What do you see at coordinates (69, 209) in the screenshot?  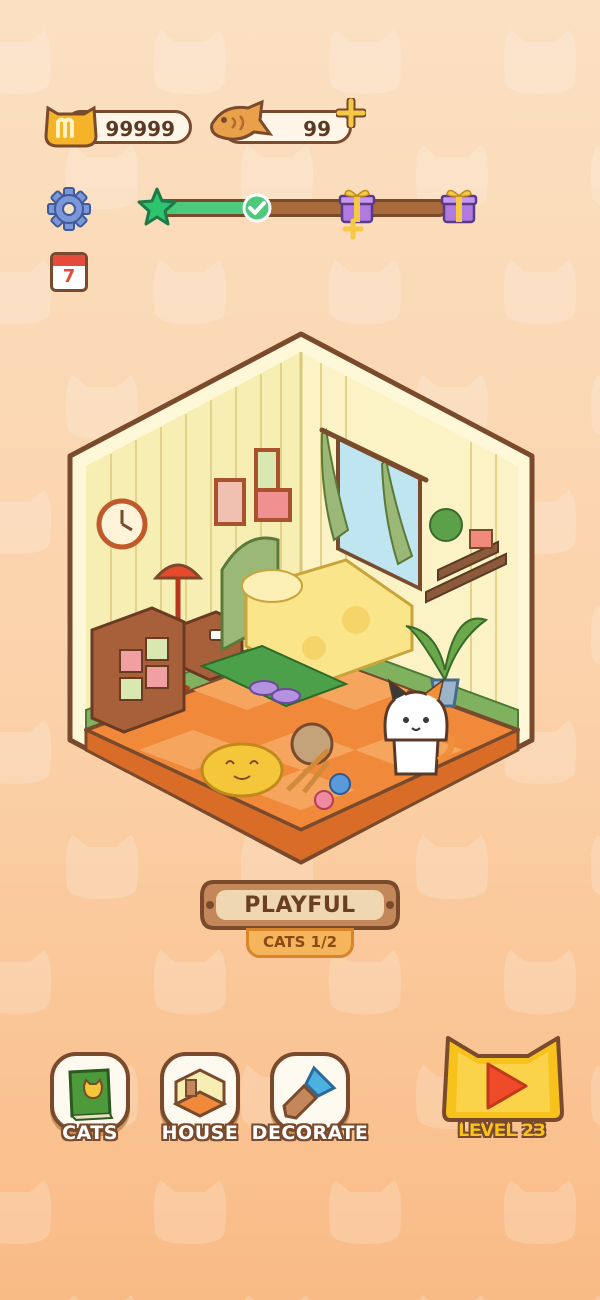 I see `settings-button` at bounding box center [69, 209].